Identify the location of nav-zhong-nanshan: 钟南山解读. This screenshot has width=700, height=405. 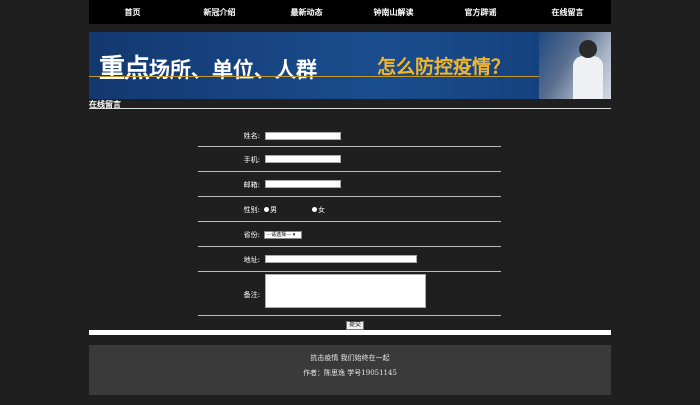
(393, 12).